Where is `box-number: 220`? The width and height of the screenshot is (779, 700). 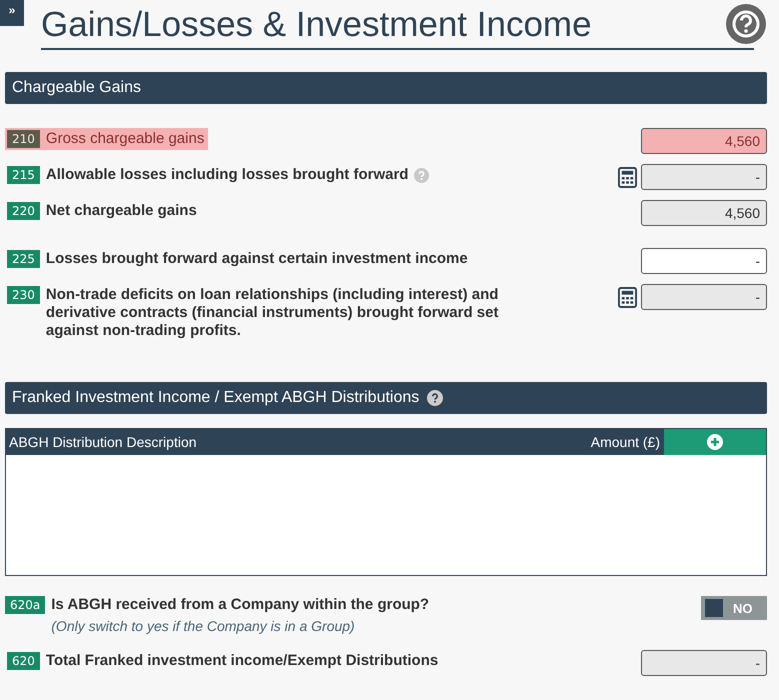 box-number: 220 is located at coordinates (23, 211).